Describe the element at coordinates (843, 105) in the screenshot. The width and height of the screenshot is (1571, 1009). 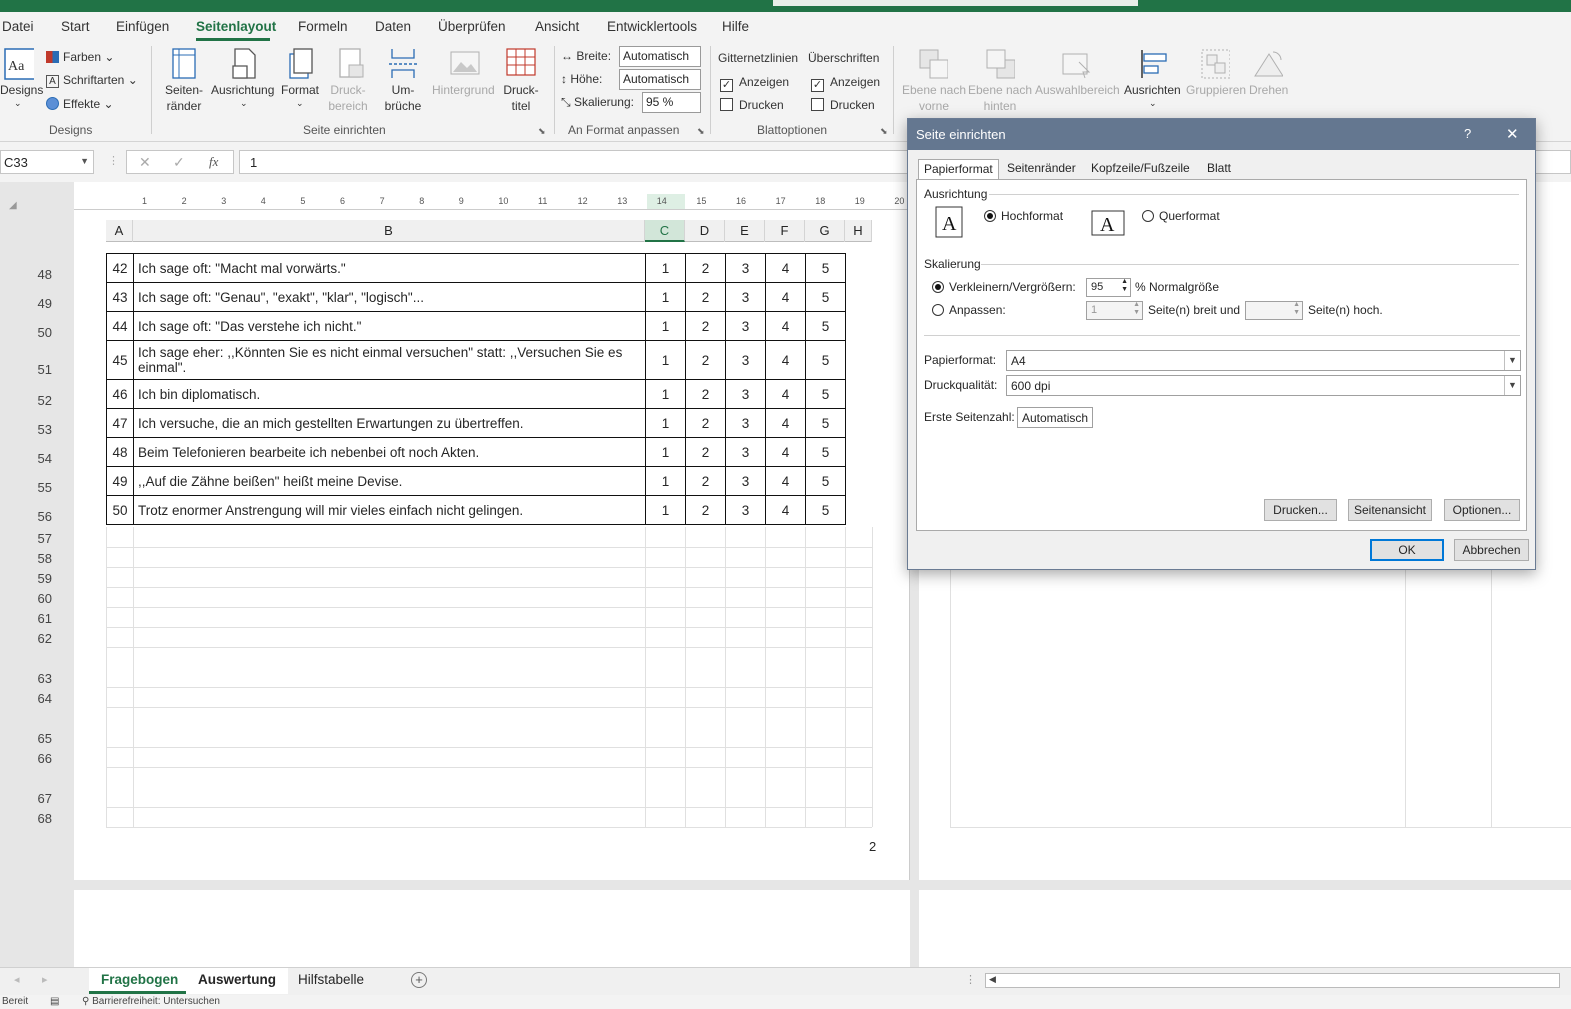
I see `ueberschriften-drucken-checkbox: Drucken` at that location.